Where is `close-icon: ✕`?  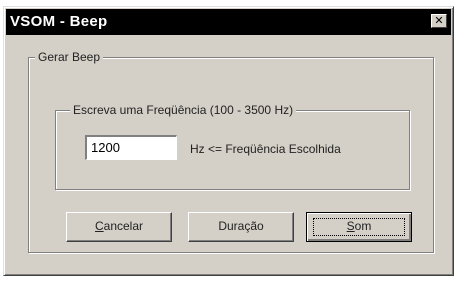
close-icon: ✕ is located at coordinates (439, 21).